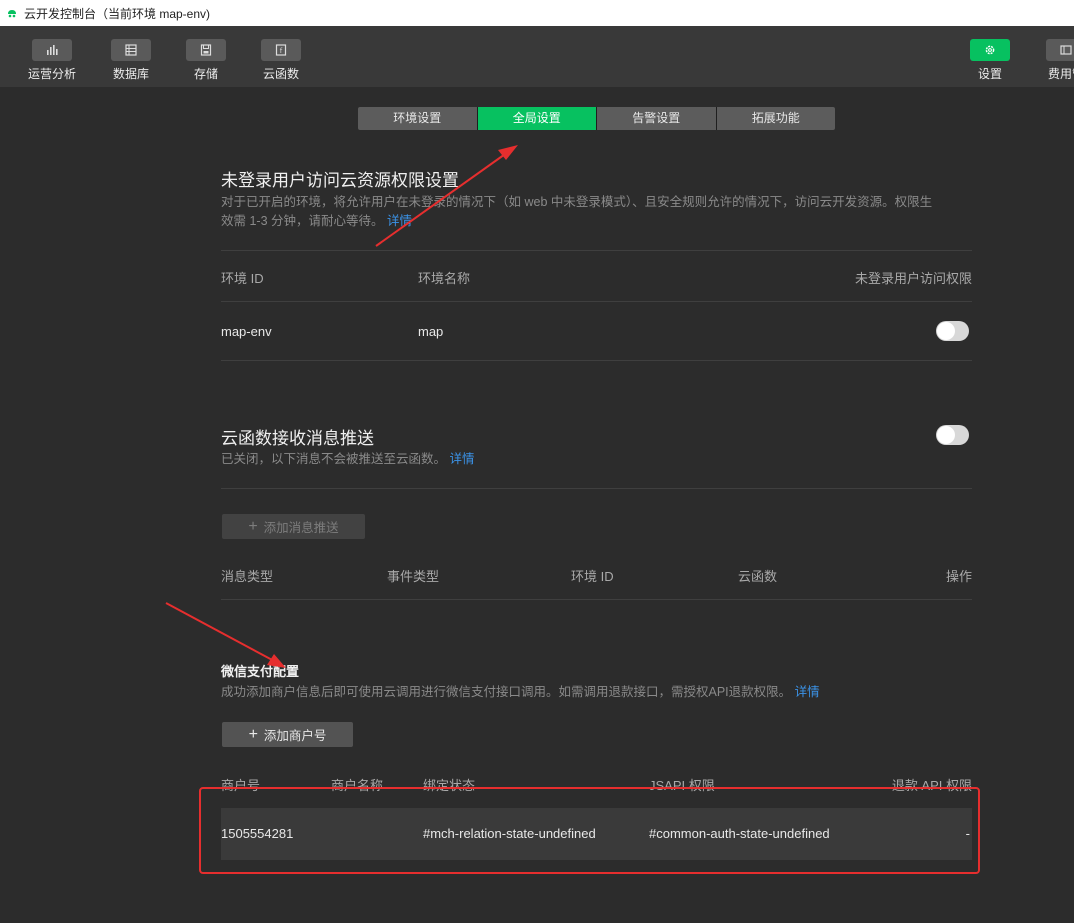  I want to click on toolbar-label: 设置, so click(989, 74).